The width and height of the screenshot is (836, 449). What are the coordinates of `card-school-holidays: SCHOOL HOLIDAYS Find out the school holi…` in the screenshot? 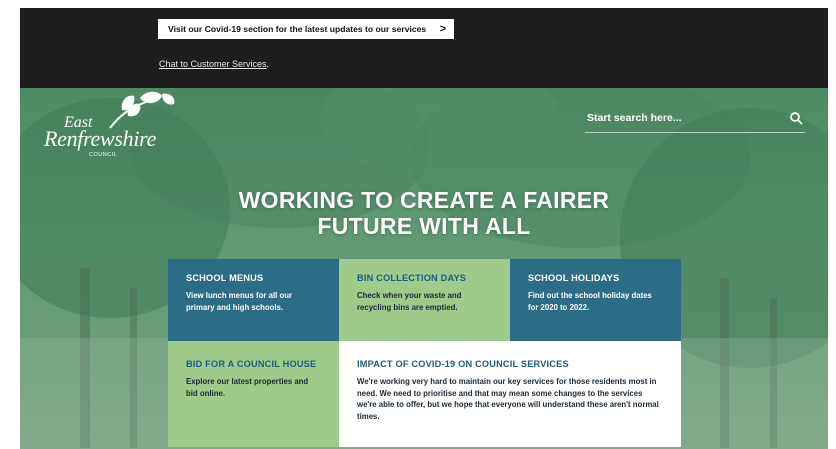 It's located at (595, 300).